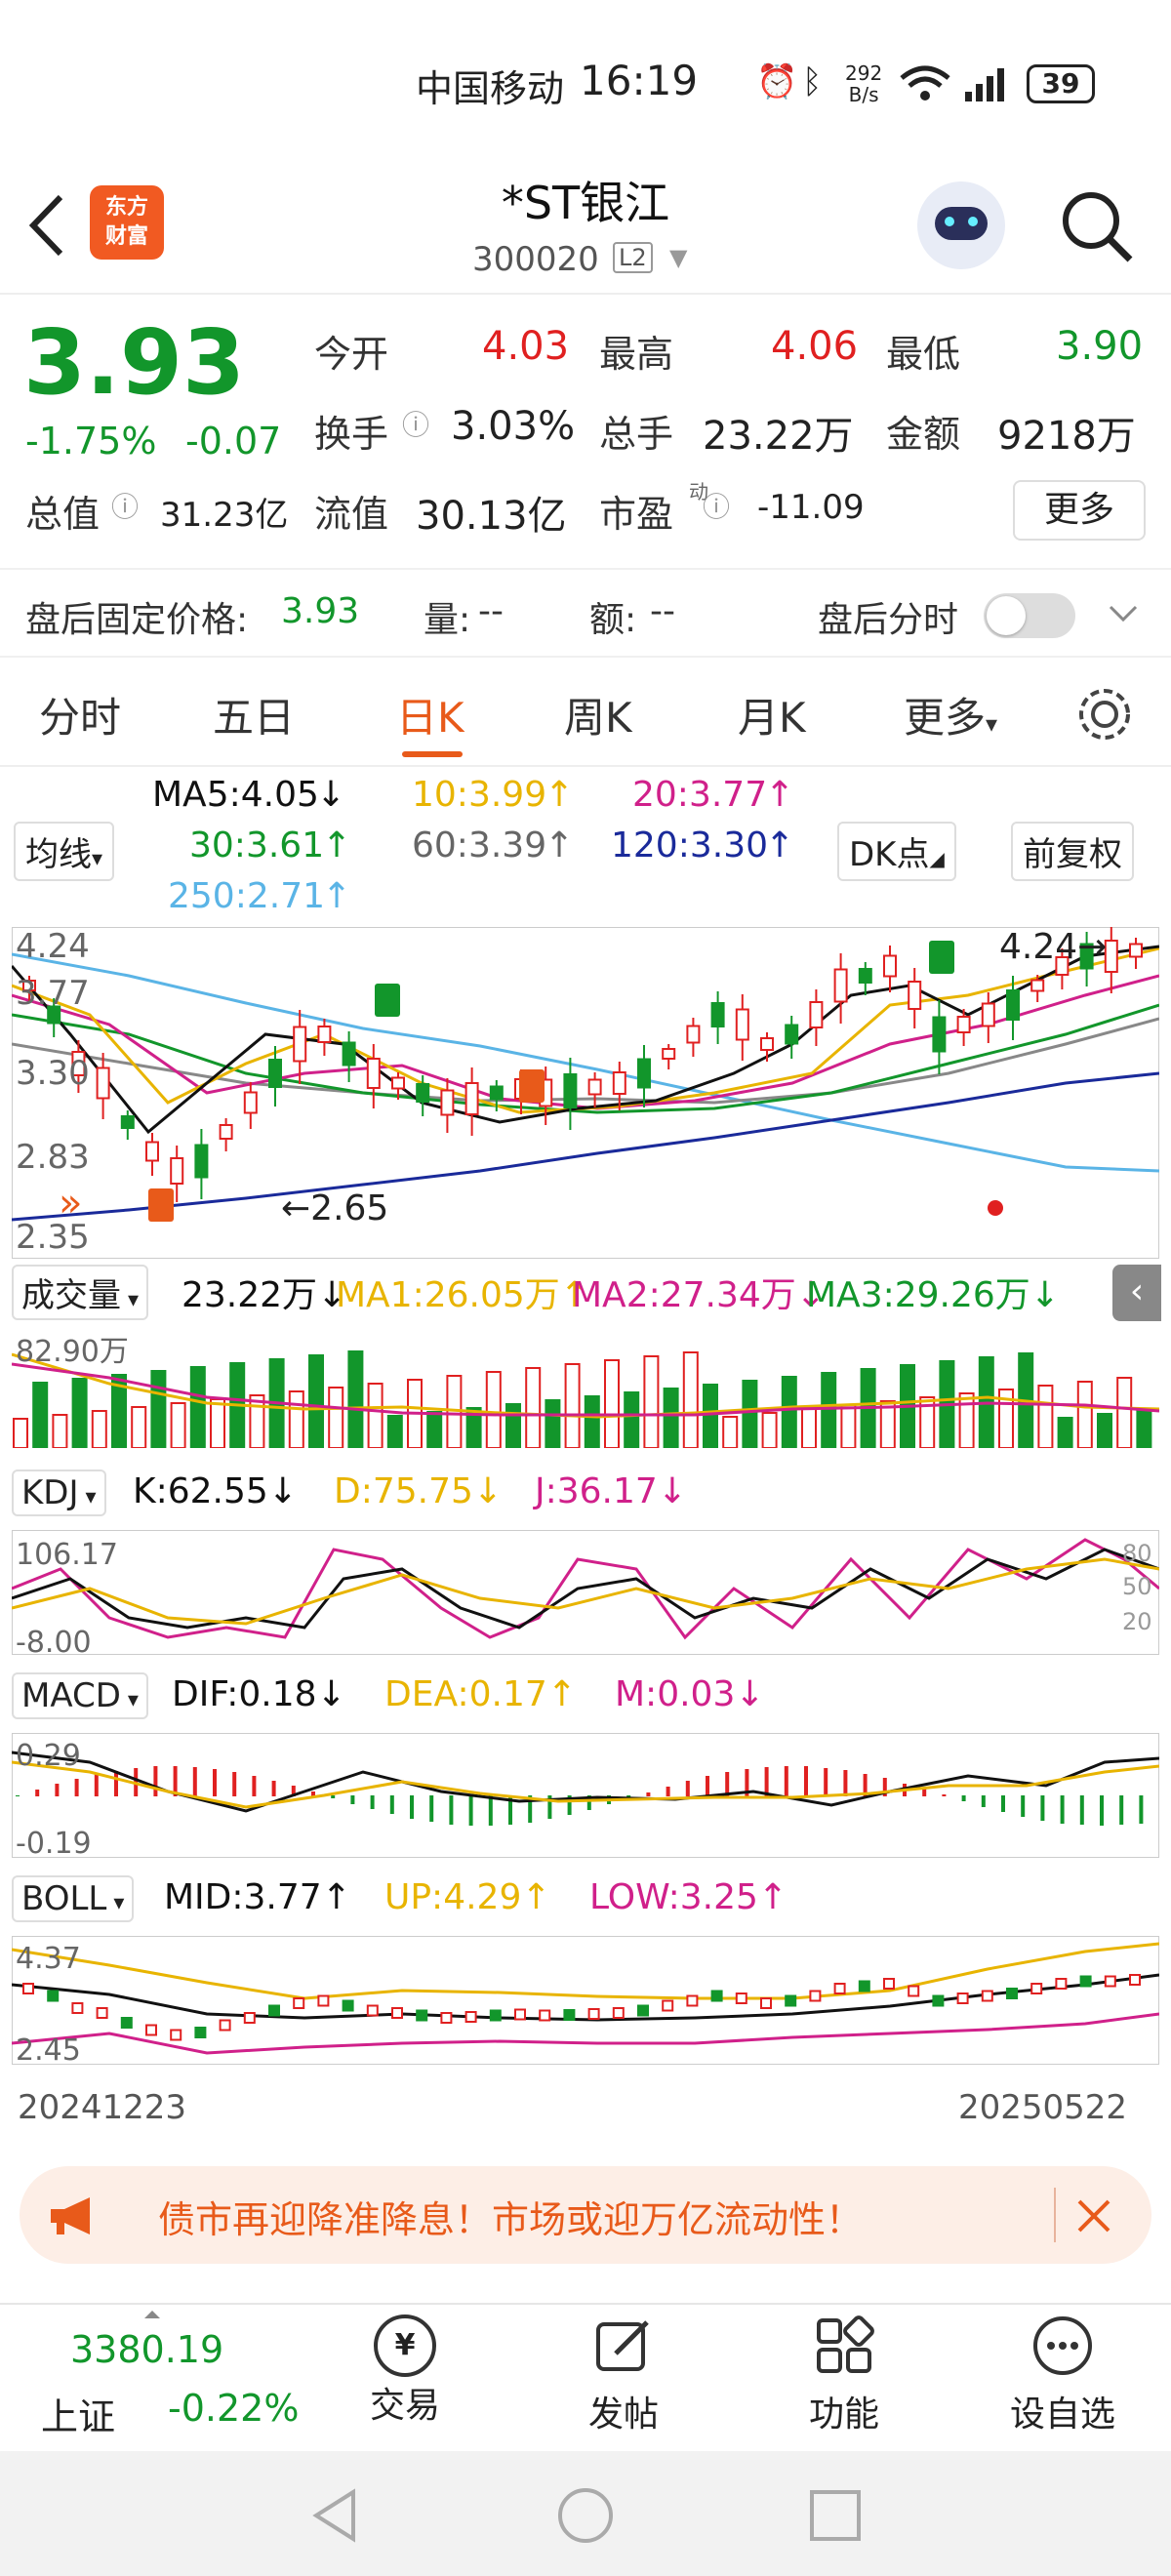  Describe the element at coordinates (1063, 2375) in the screenshot. I see `add-watchlist-button: 设自选` at that location.